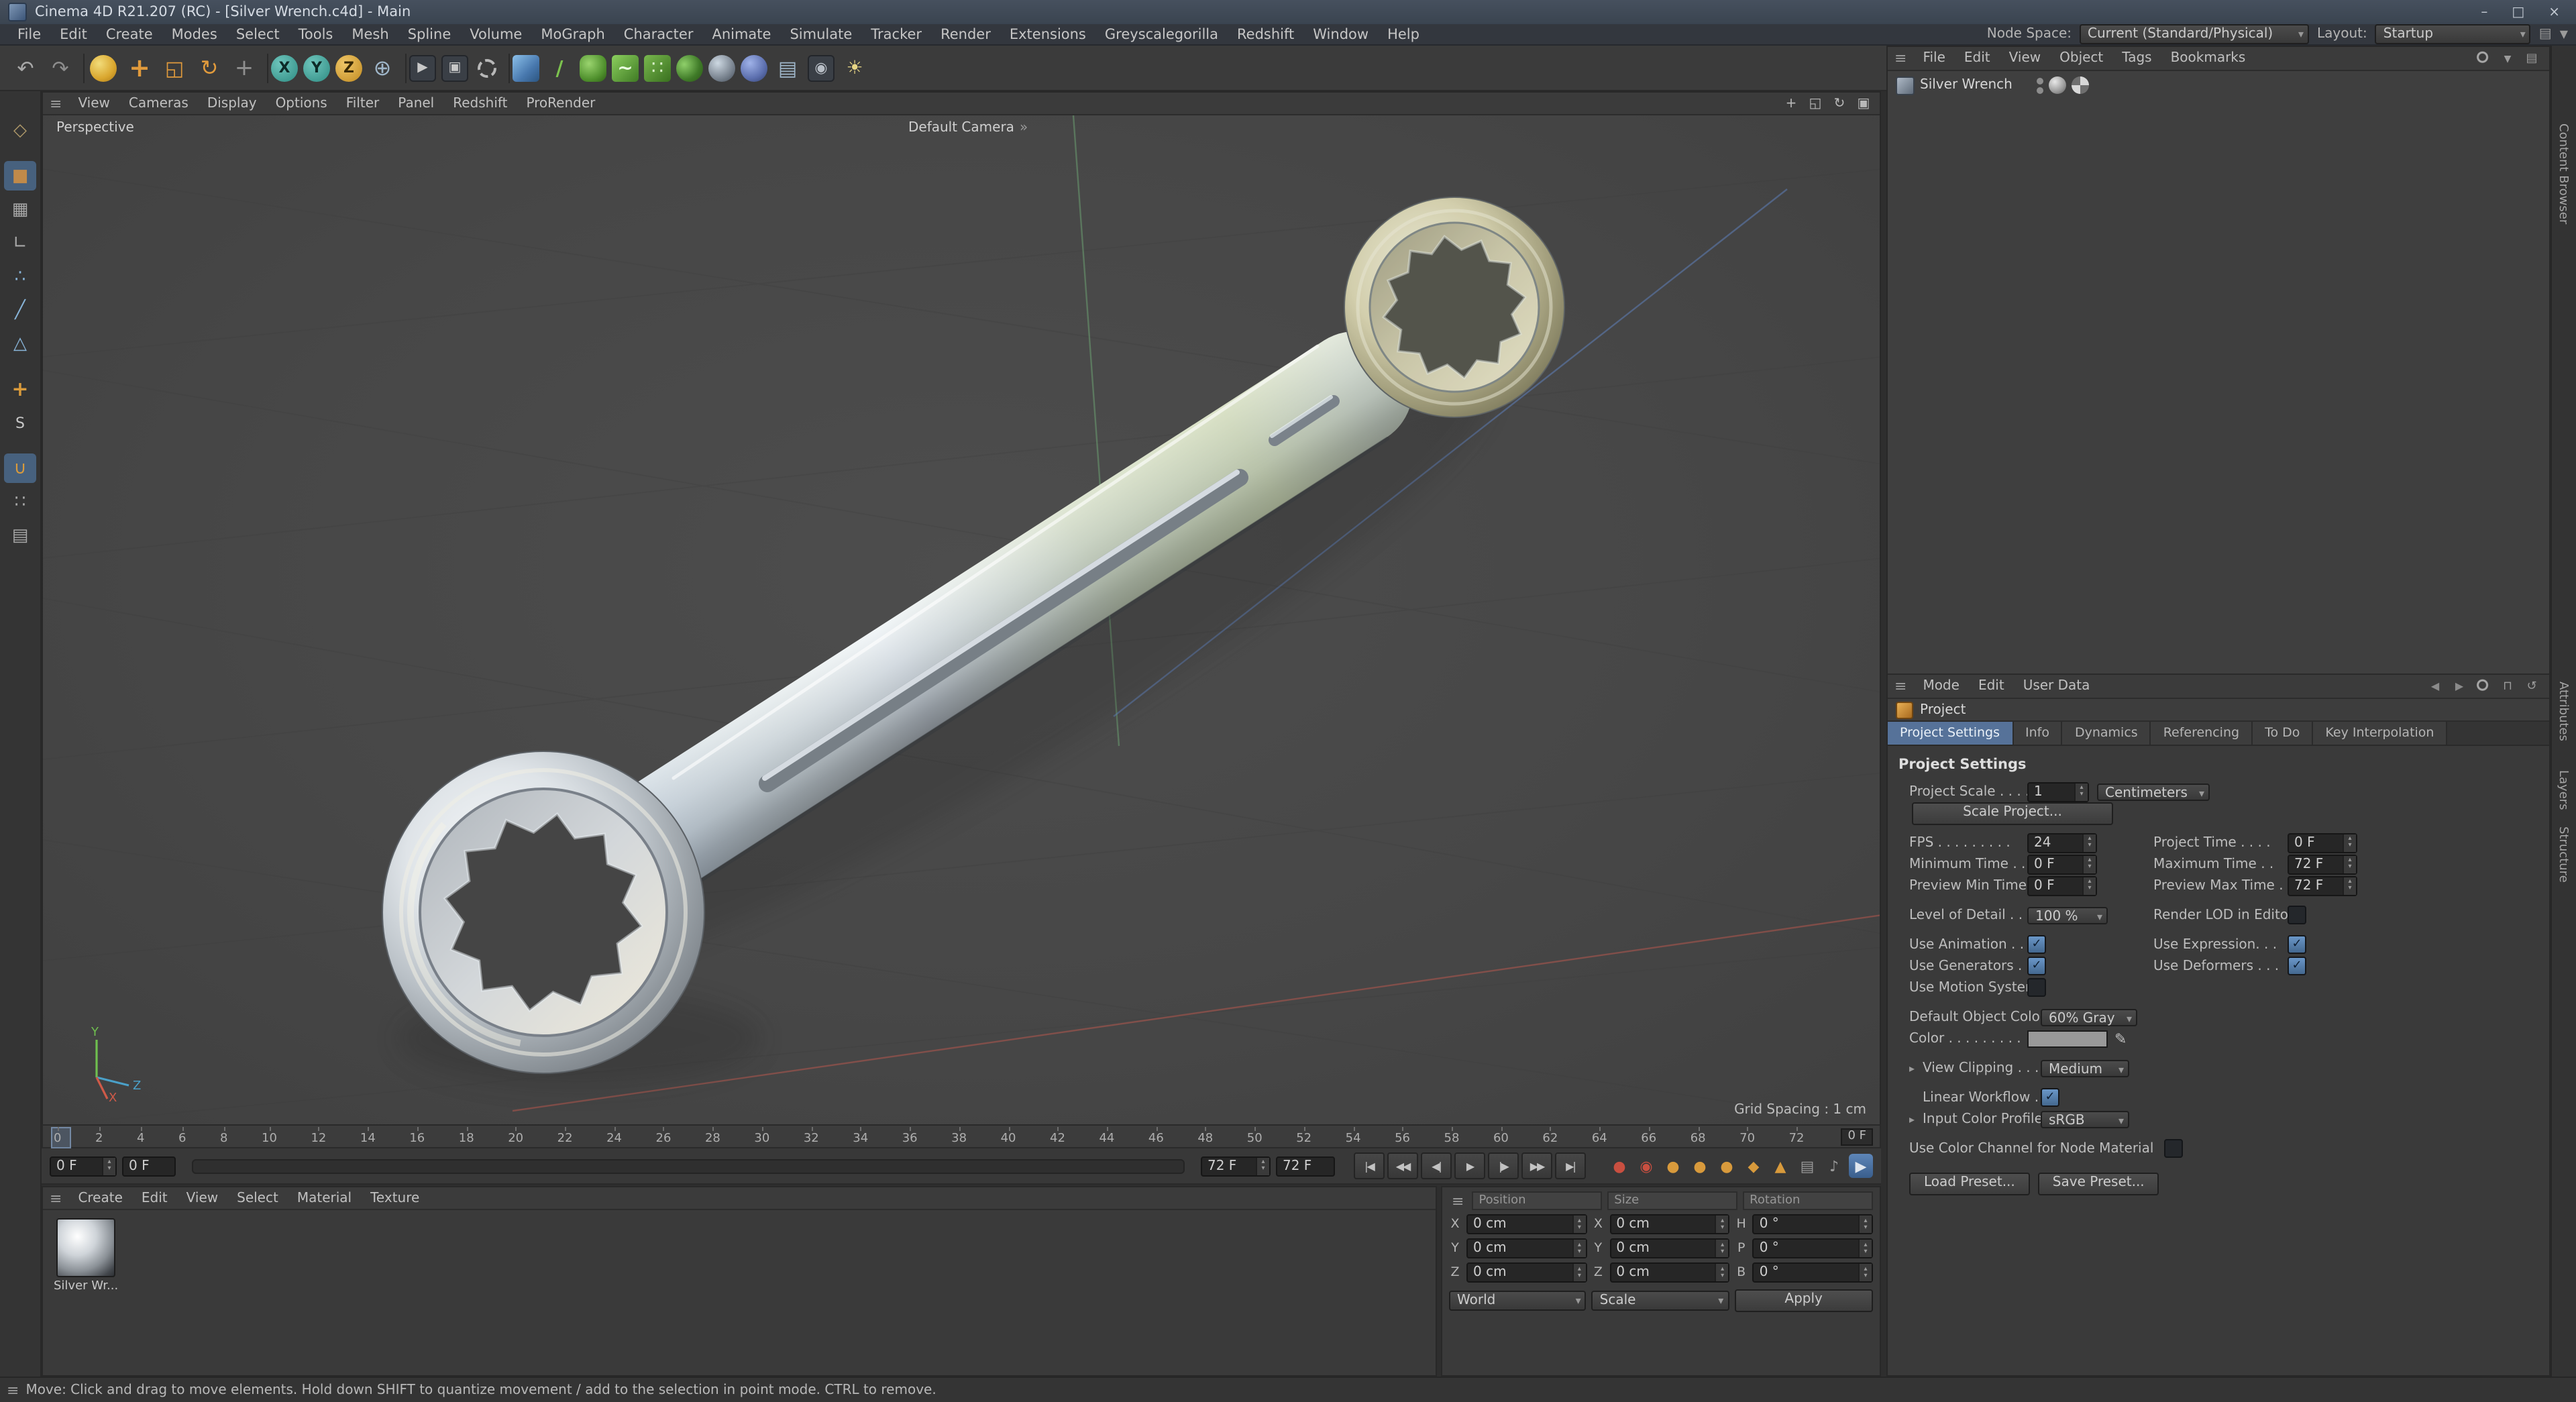 The image size is (2576, 1402). What do you see at coordinates (1977, 59) in the screenshot?
I see `object-manager-menu-item: Edit` at bounding box center [1977, 59].